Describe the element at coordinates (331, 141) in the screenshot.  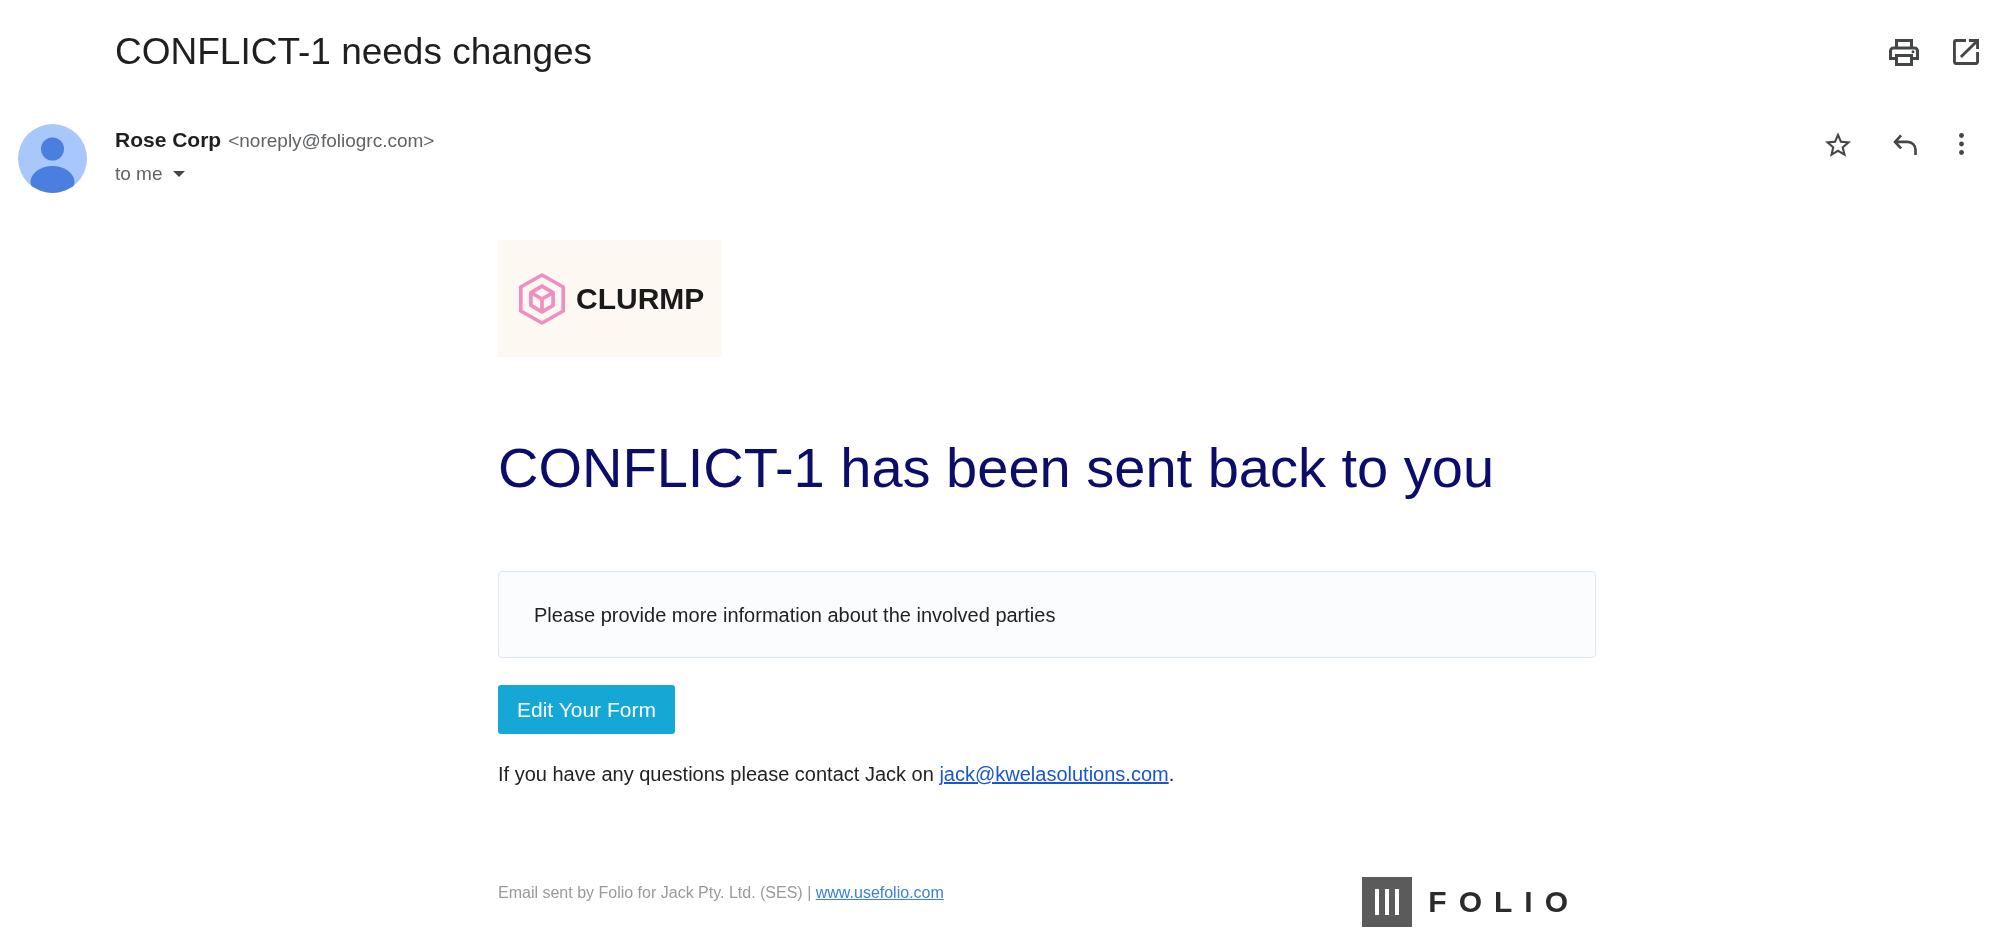
I see `sender-address: <noreply@foliogrc.com>` at that location.